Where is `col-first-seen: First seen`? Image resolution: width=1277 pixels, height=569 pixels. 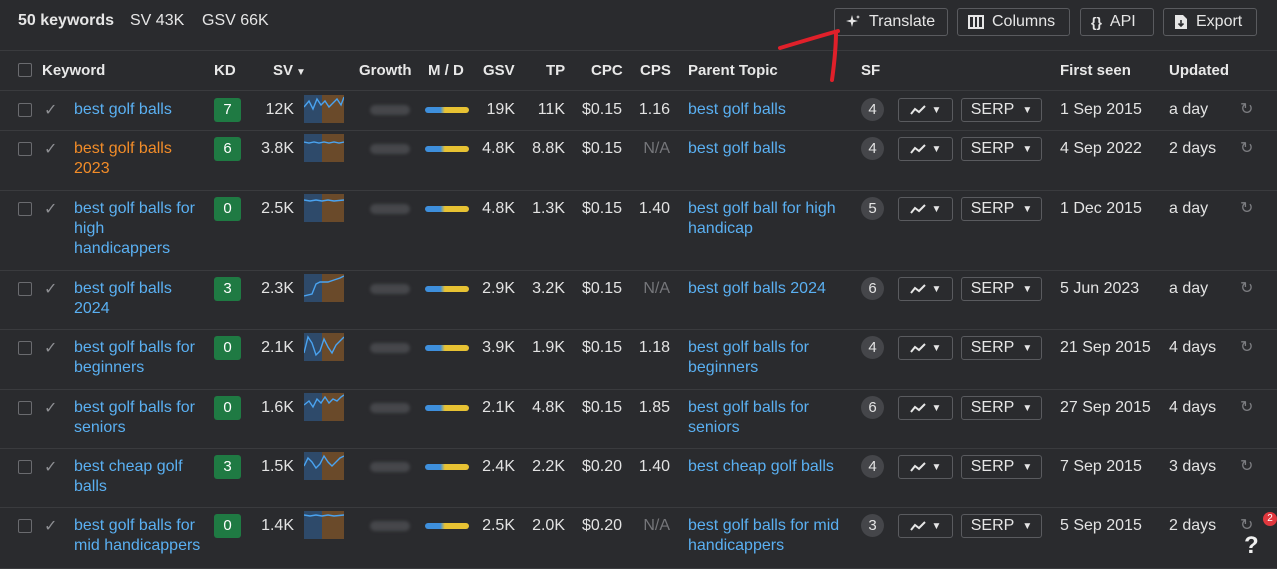
col-first-seen: First seen is located at coordinates (1095, 70).